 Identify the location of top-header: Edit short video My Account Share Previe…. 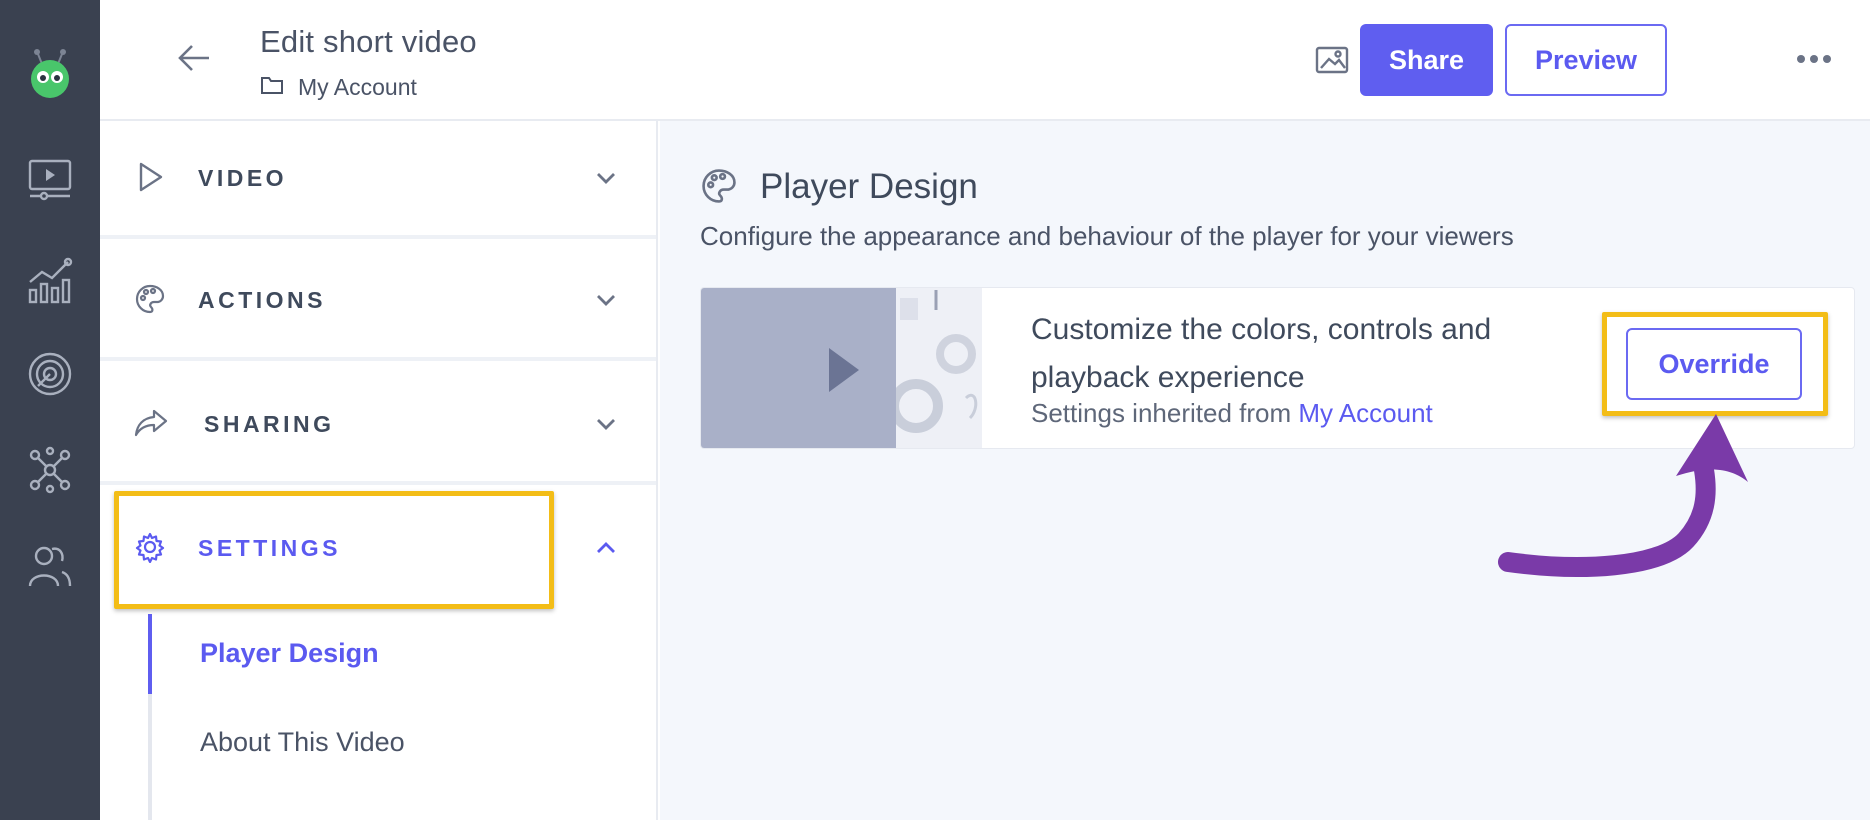
(985, 60).